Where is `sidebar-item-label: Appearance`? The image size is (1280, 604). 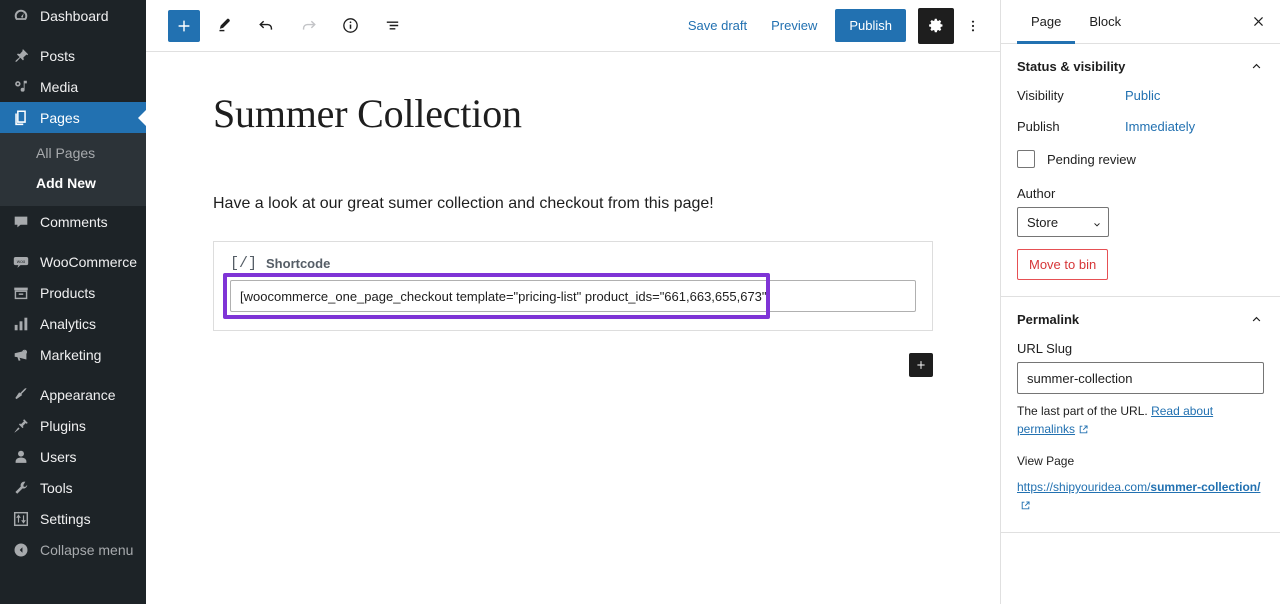 sidebar-item-label: Appearance is located at coordinates (78, 394).